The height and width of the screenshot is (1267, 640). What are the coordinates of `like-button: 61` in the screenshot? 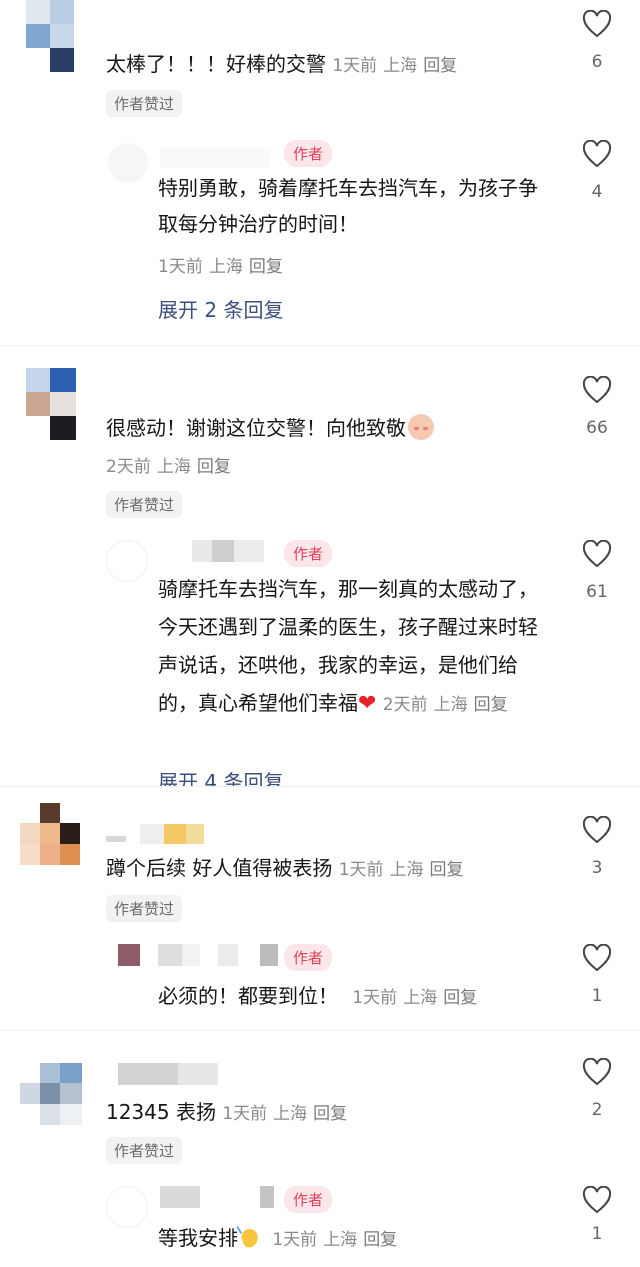 It's located at (597, 571).